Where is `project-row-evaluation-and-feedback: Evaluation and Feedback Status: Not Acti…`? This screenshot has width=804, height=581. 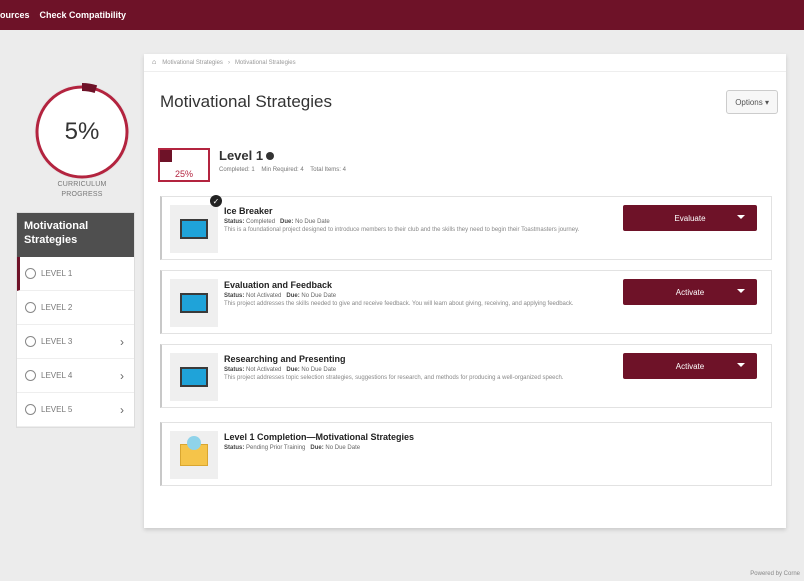
project-row-evaluation-and-feedback: Evaluation and Feedback Status: Not Acti… is located at coordinates (466, 302).